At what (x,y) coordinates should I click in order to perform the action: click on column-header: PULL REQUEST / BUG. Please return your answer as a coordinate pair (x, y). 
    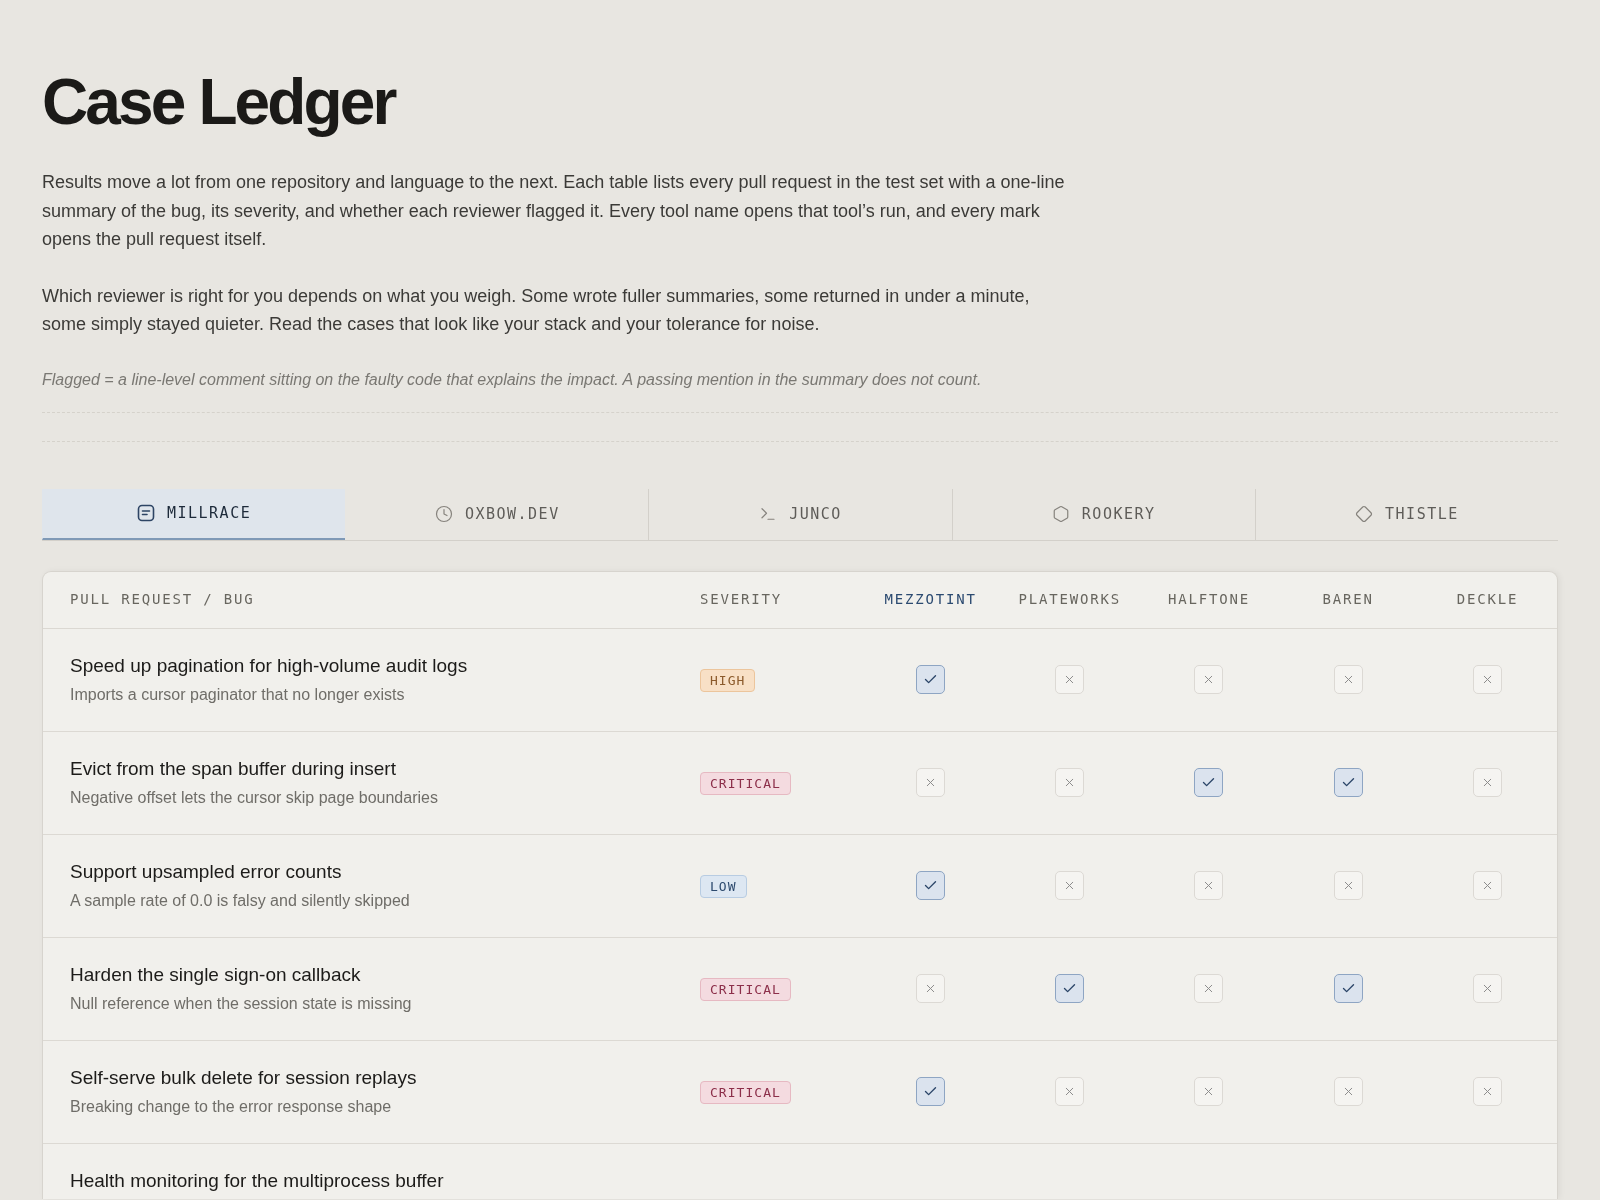
    Looking at the image, I should click on (162, 599).